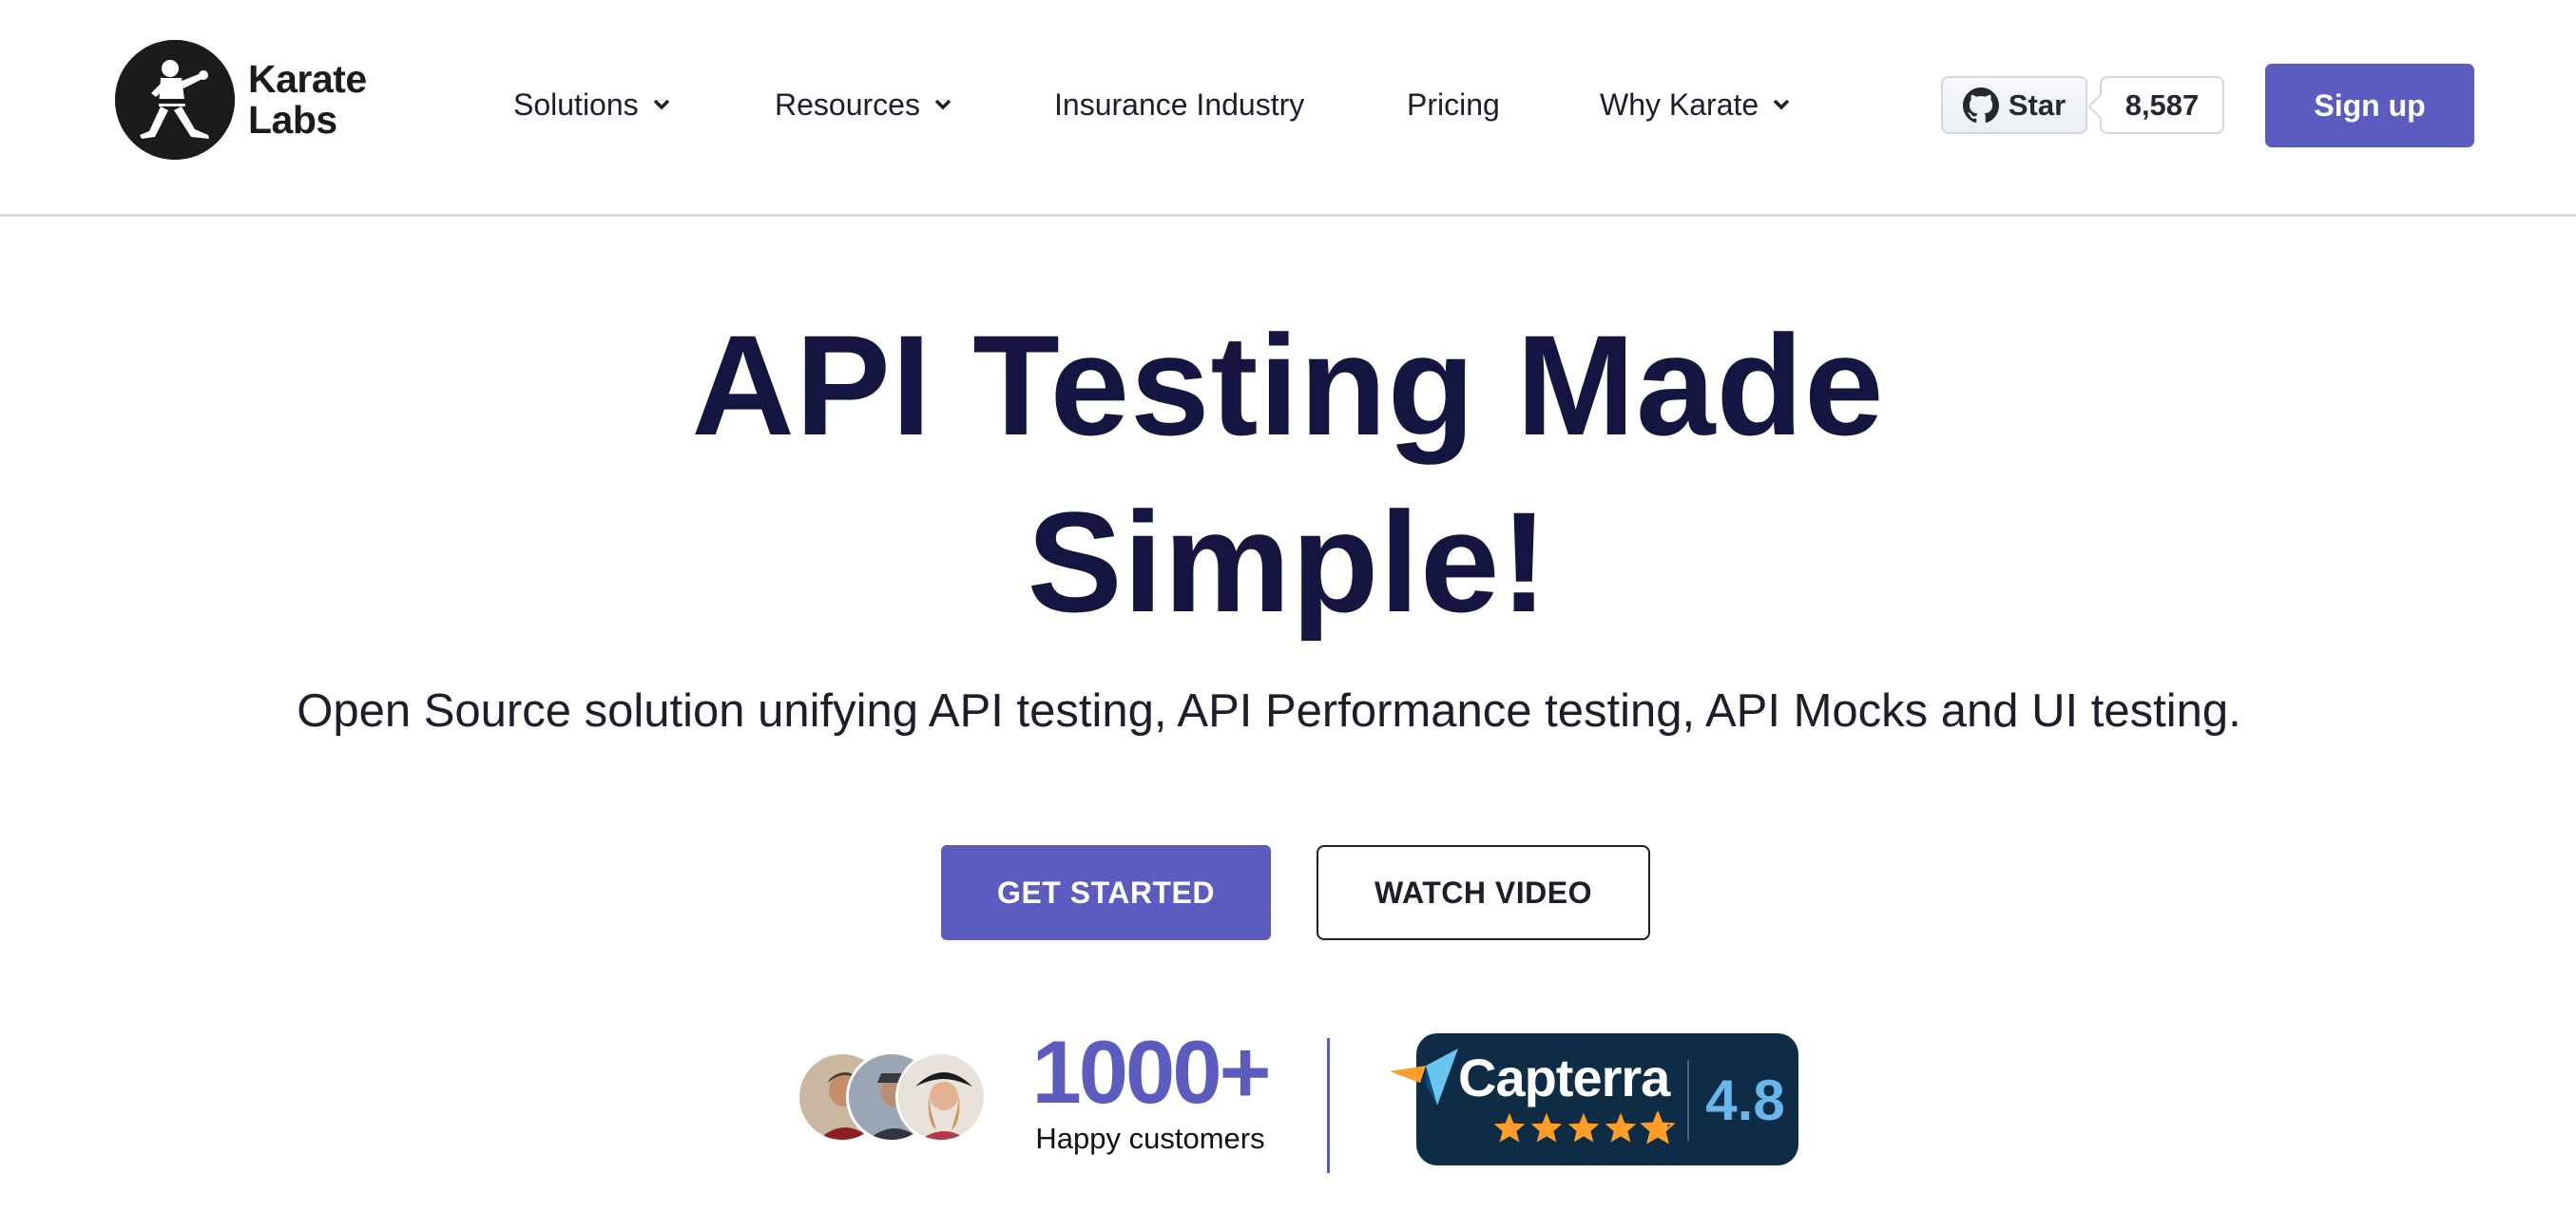 The image size is (2576, 1232). What do you see at coordinates (1483, 892) in the screenshot?
I see `watch-video-button: WATCH VIDEO` at bounding box center [1483, 892].